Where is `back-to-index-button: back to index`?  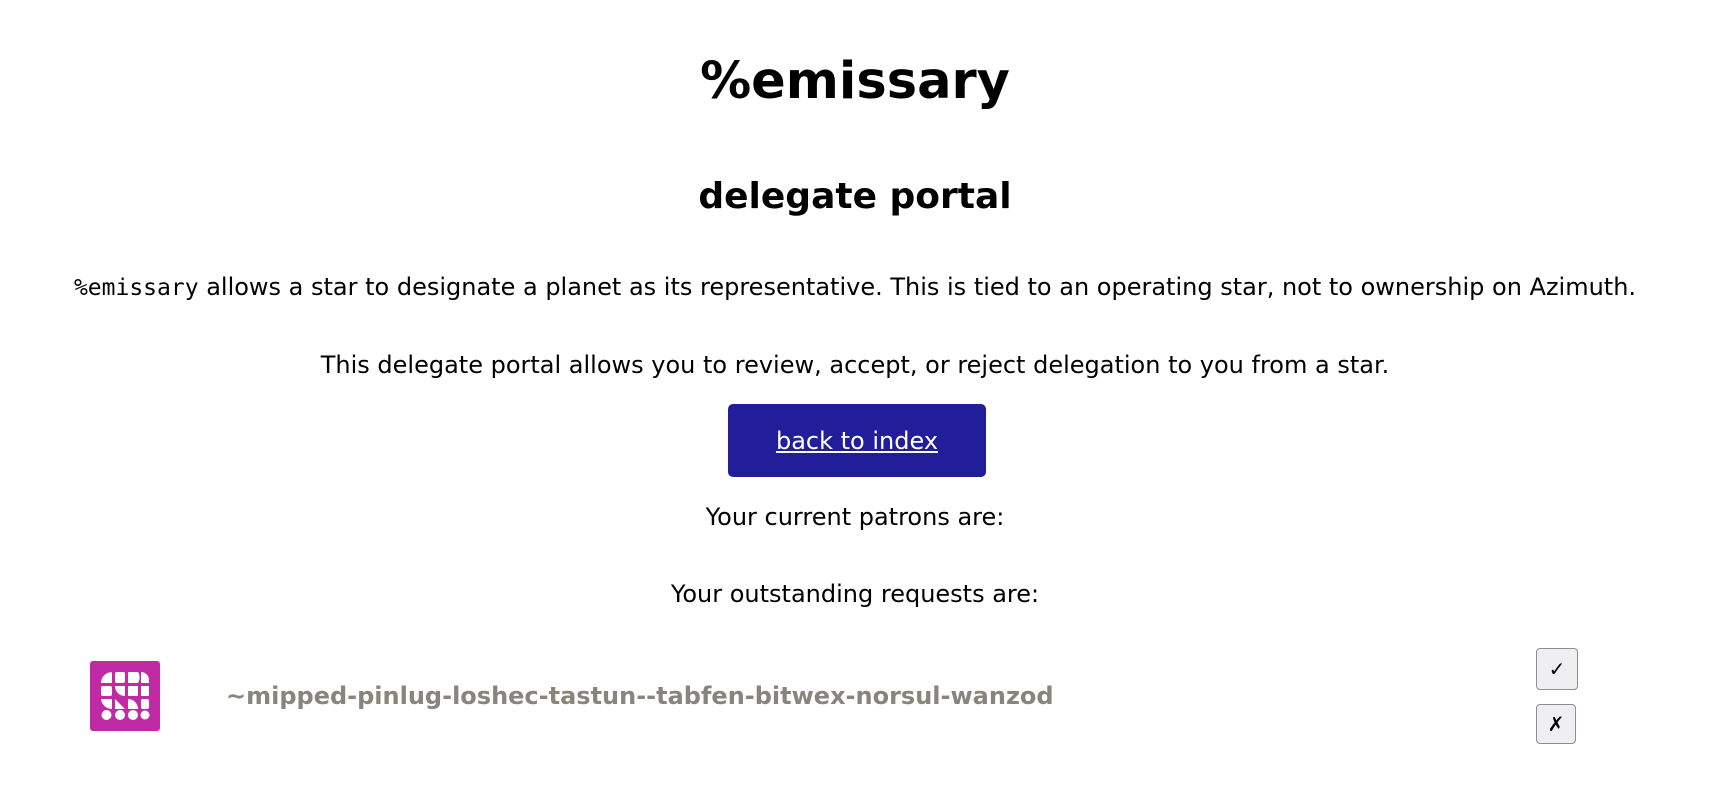
back-to-index-button: back to index is located at coordinates (857, 440).